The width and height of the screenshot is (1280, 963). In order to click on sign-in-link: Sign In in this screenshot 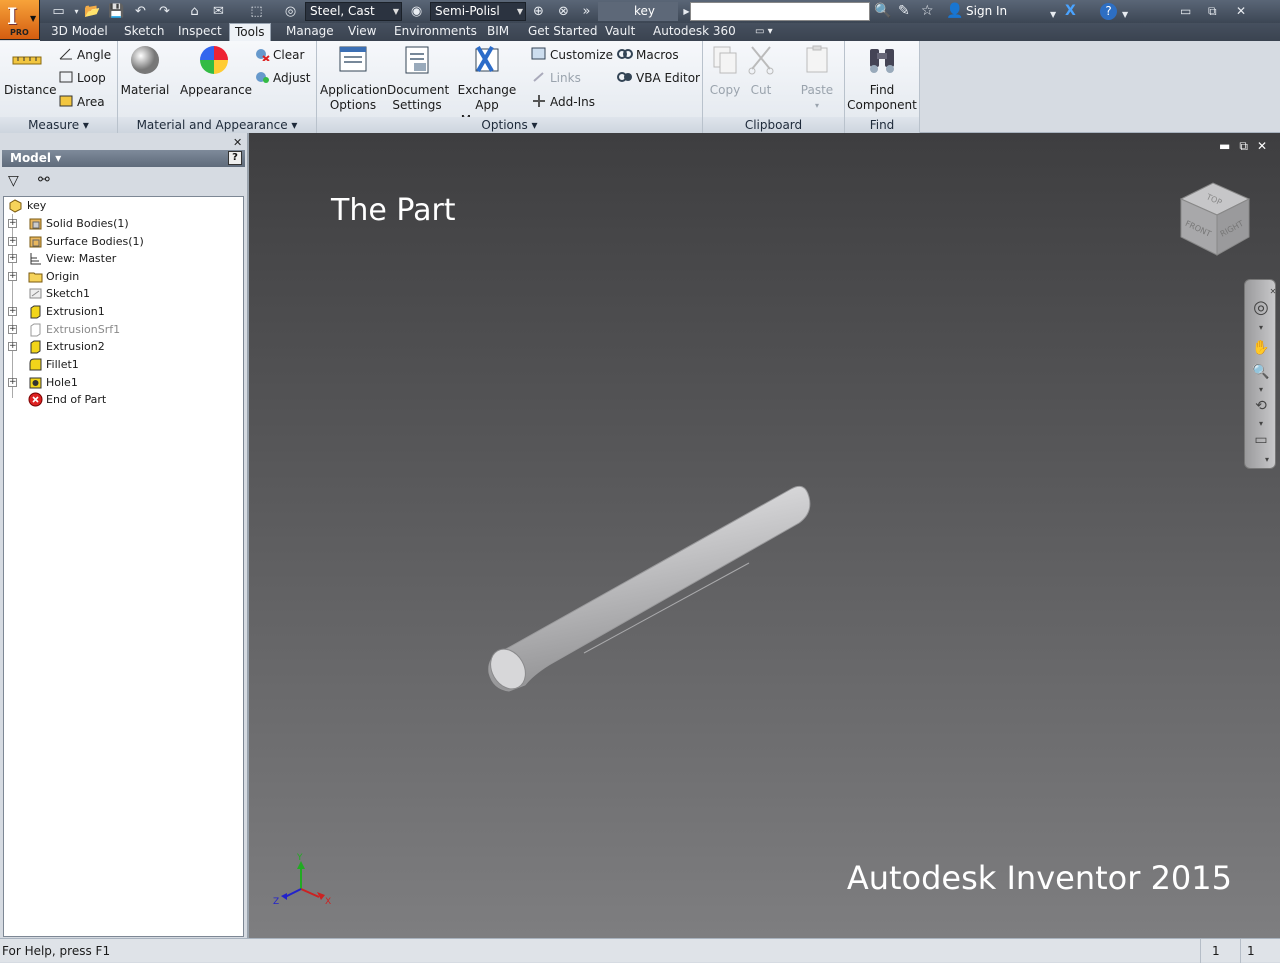, I will do `click(986, 11)`.